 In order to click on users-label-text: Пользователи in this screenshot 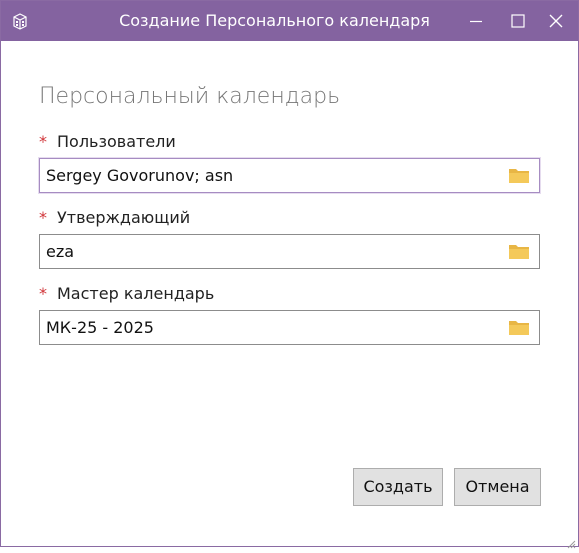, I will do `click(116, 141)`.